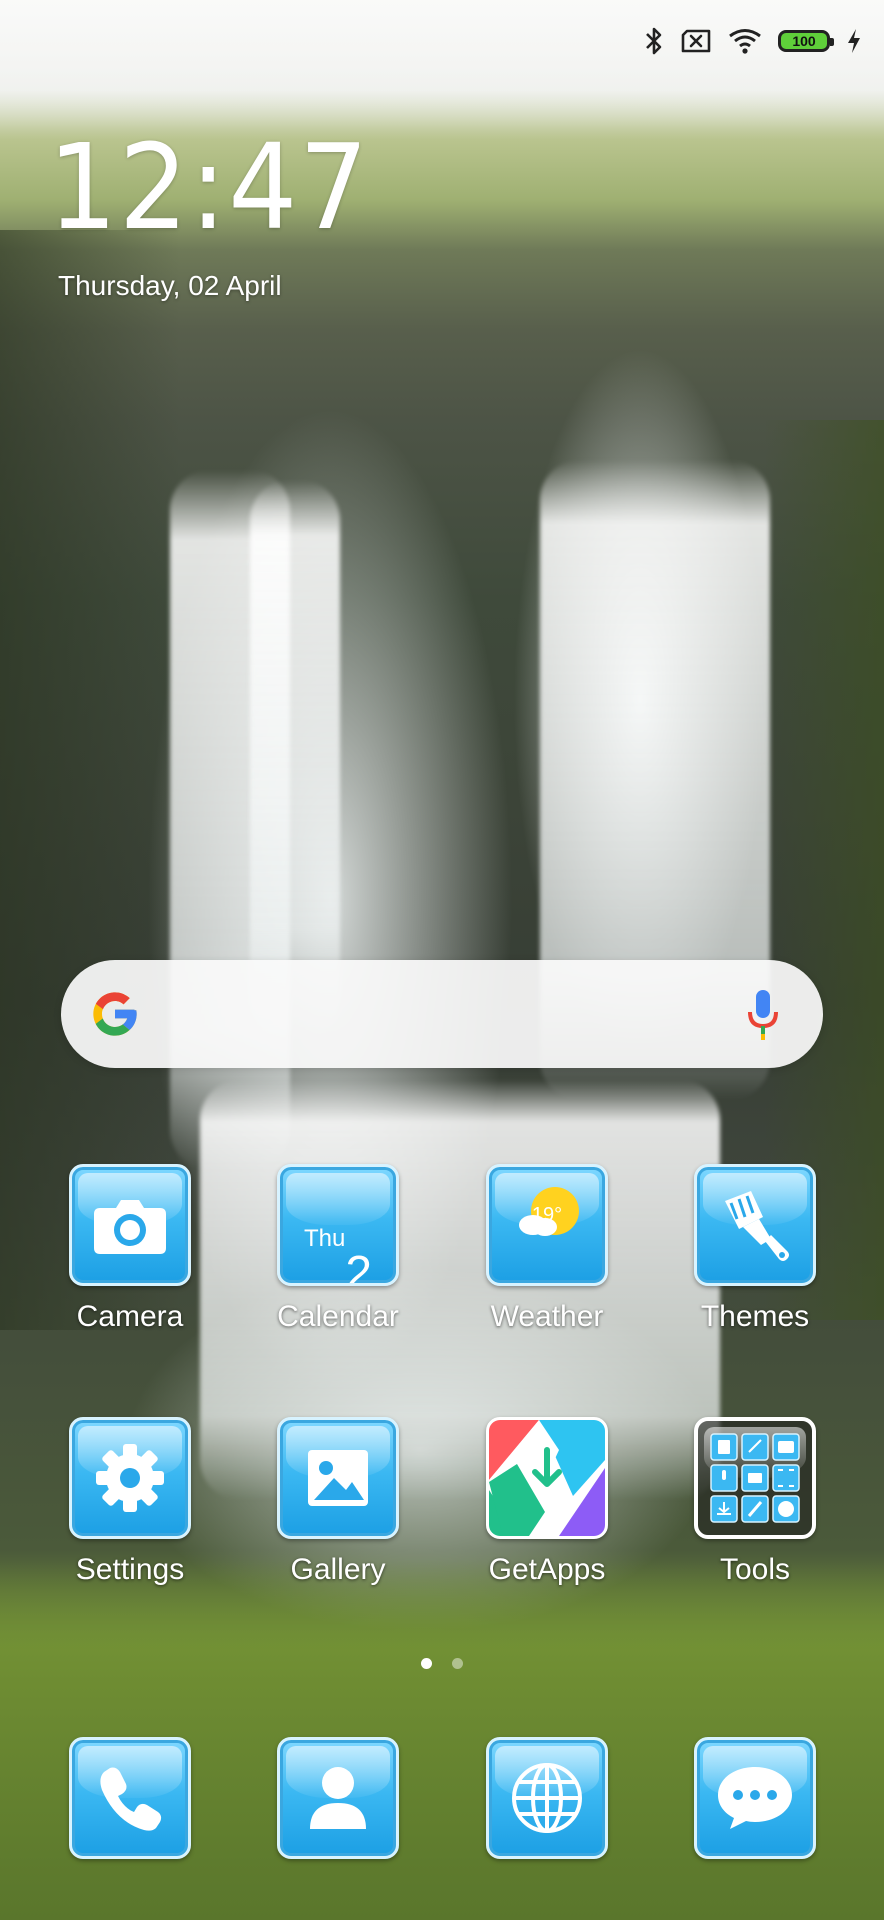 This screenshot has width=884, height=1920. What do you see at coordinates (442, 65) in the screenshot?
I see `wallpaper-mist` at bounding box center [442, 65].